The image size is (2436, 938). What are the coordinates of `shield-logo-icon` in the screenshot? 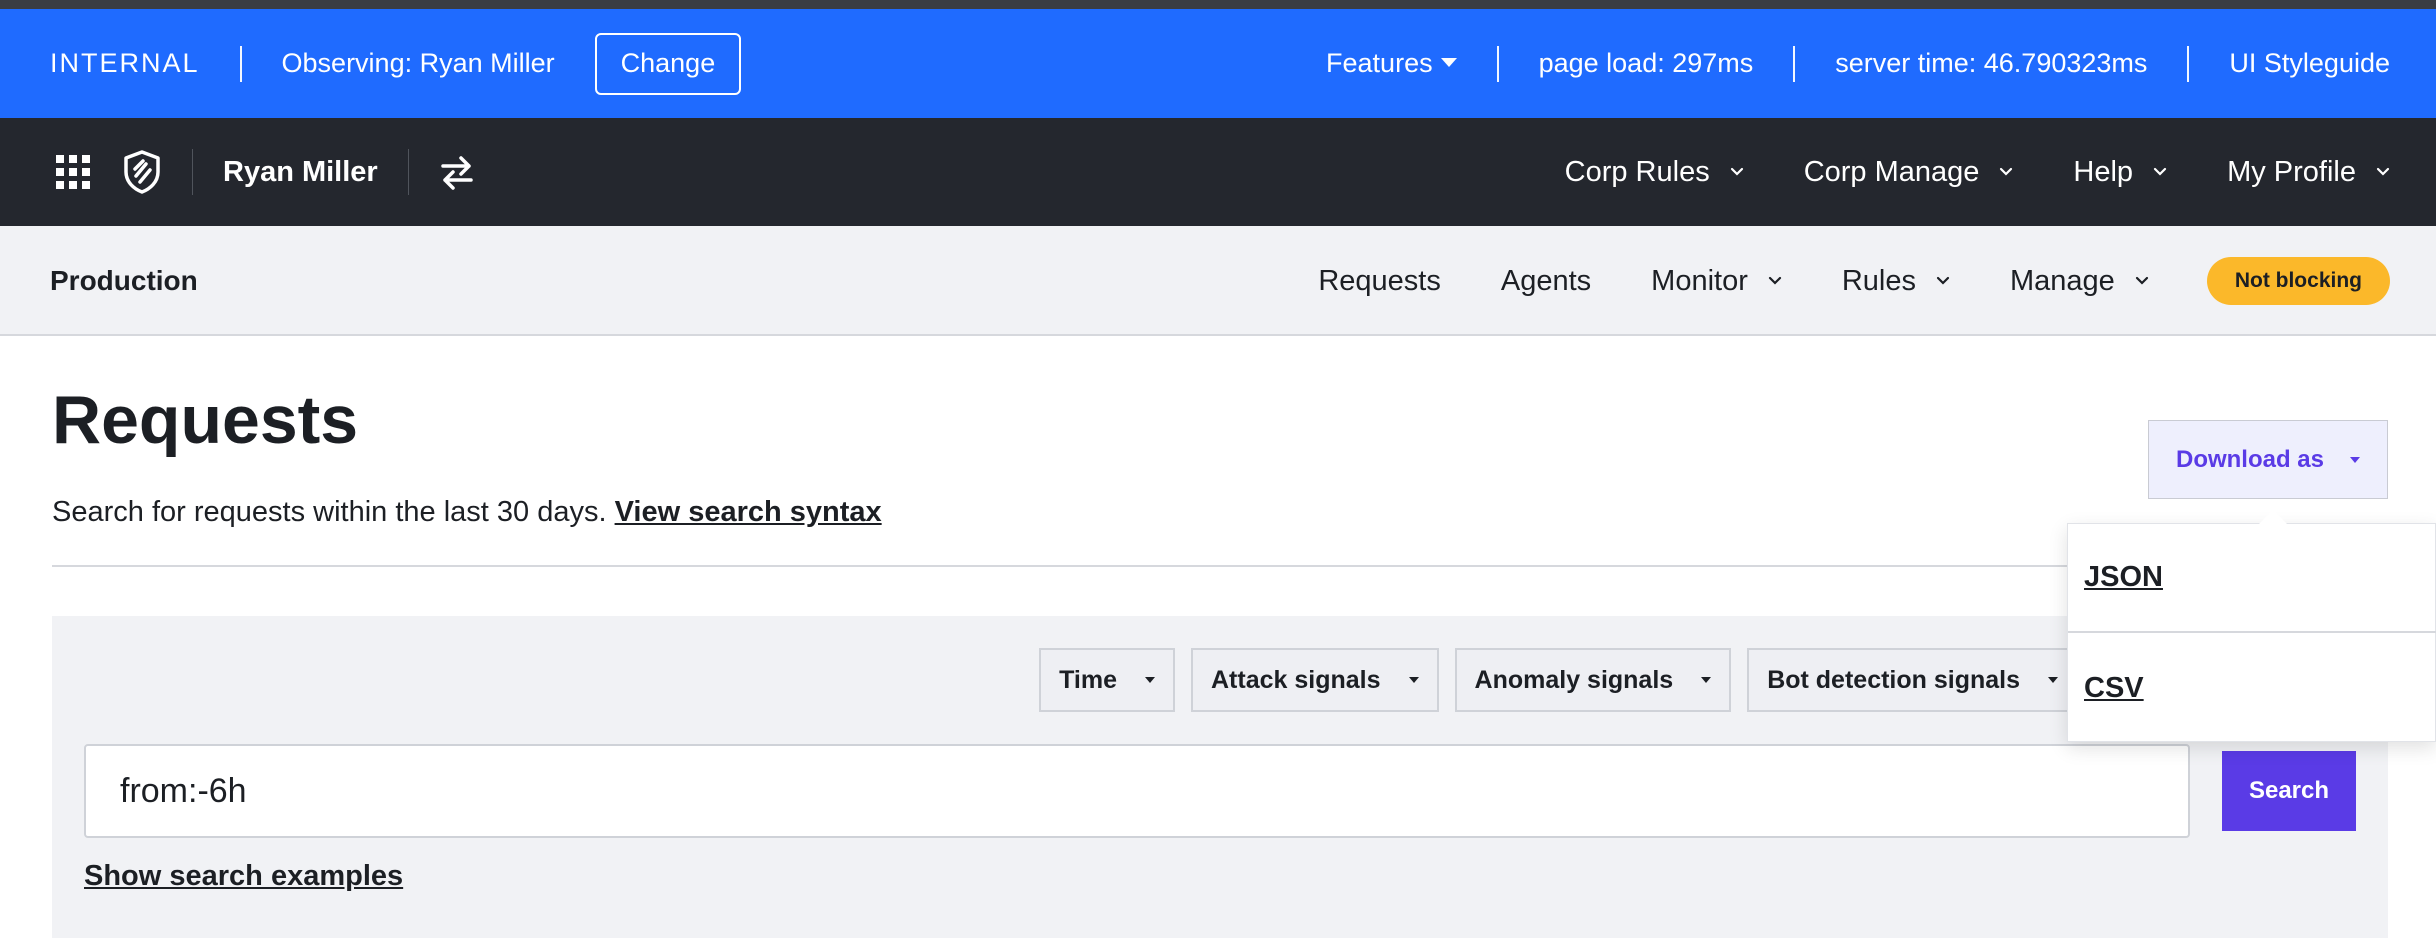 It's located at (142, 172).